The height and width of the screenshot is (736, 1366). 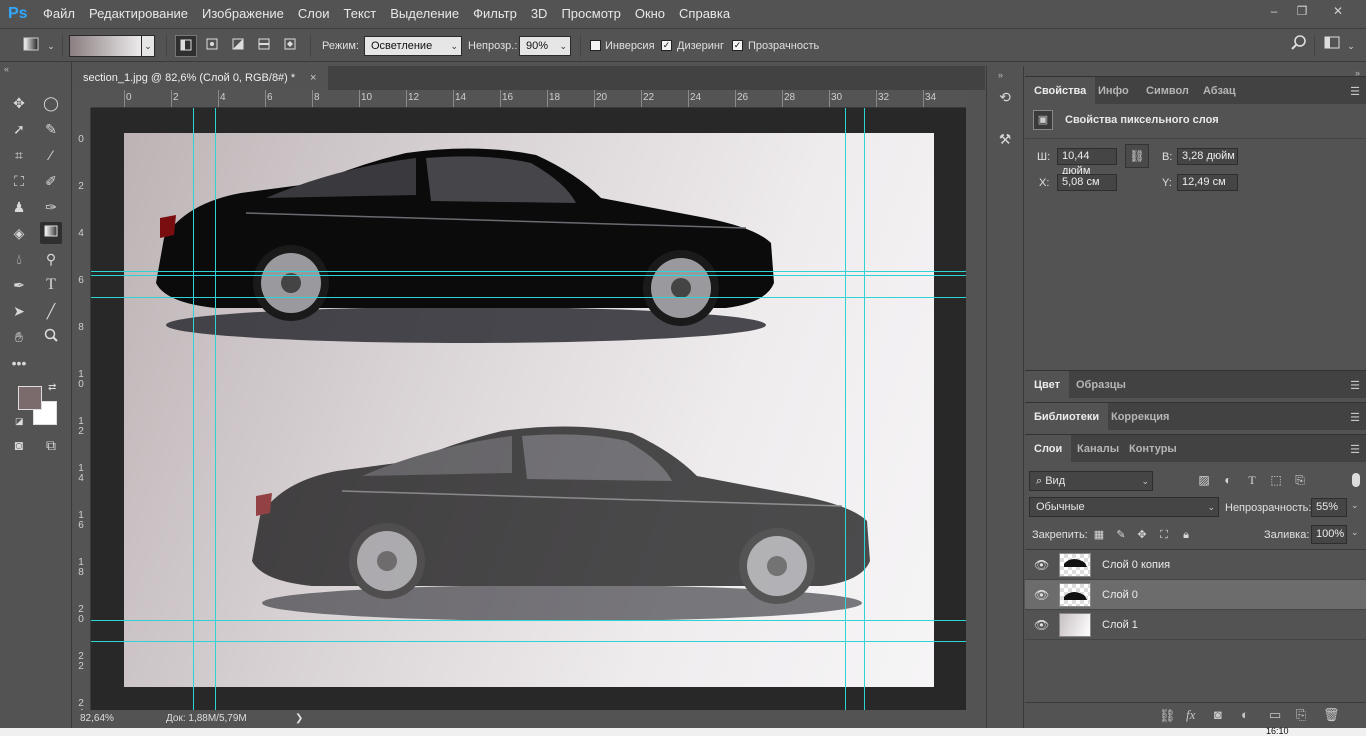 I want to click on tab-adjustments: Коррекция, so click(x=1140, y=417).